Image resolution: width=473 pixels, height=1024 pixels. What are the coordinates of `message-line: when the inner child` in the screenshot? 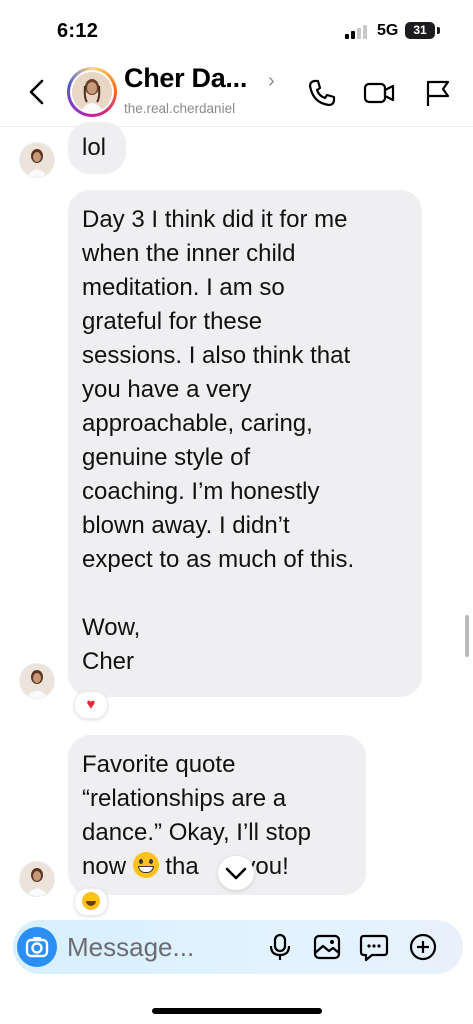 It's located at (189, 253).